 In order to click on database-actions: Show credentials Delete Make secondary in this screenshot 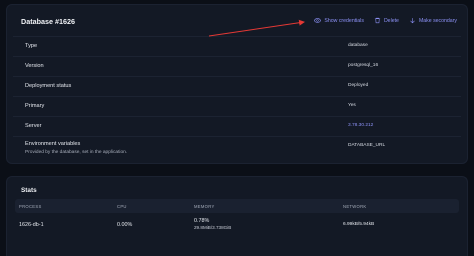, I will do `click(385, 20)`.